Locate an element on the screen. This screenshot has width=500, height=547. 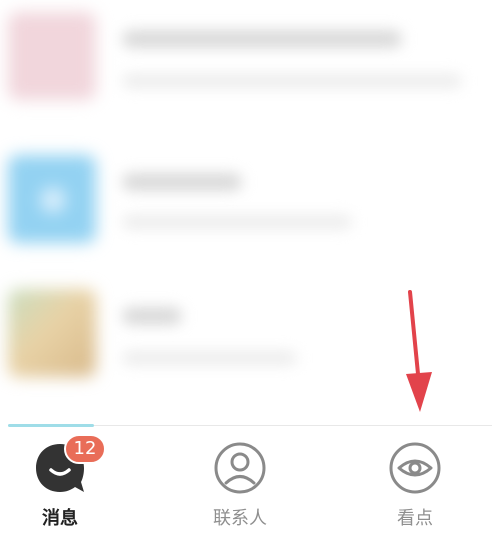
contacts-icon is located at coordinates (240, 468).